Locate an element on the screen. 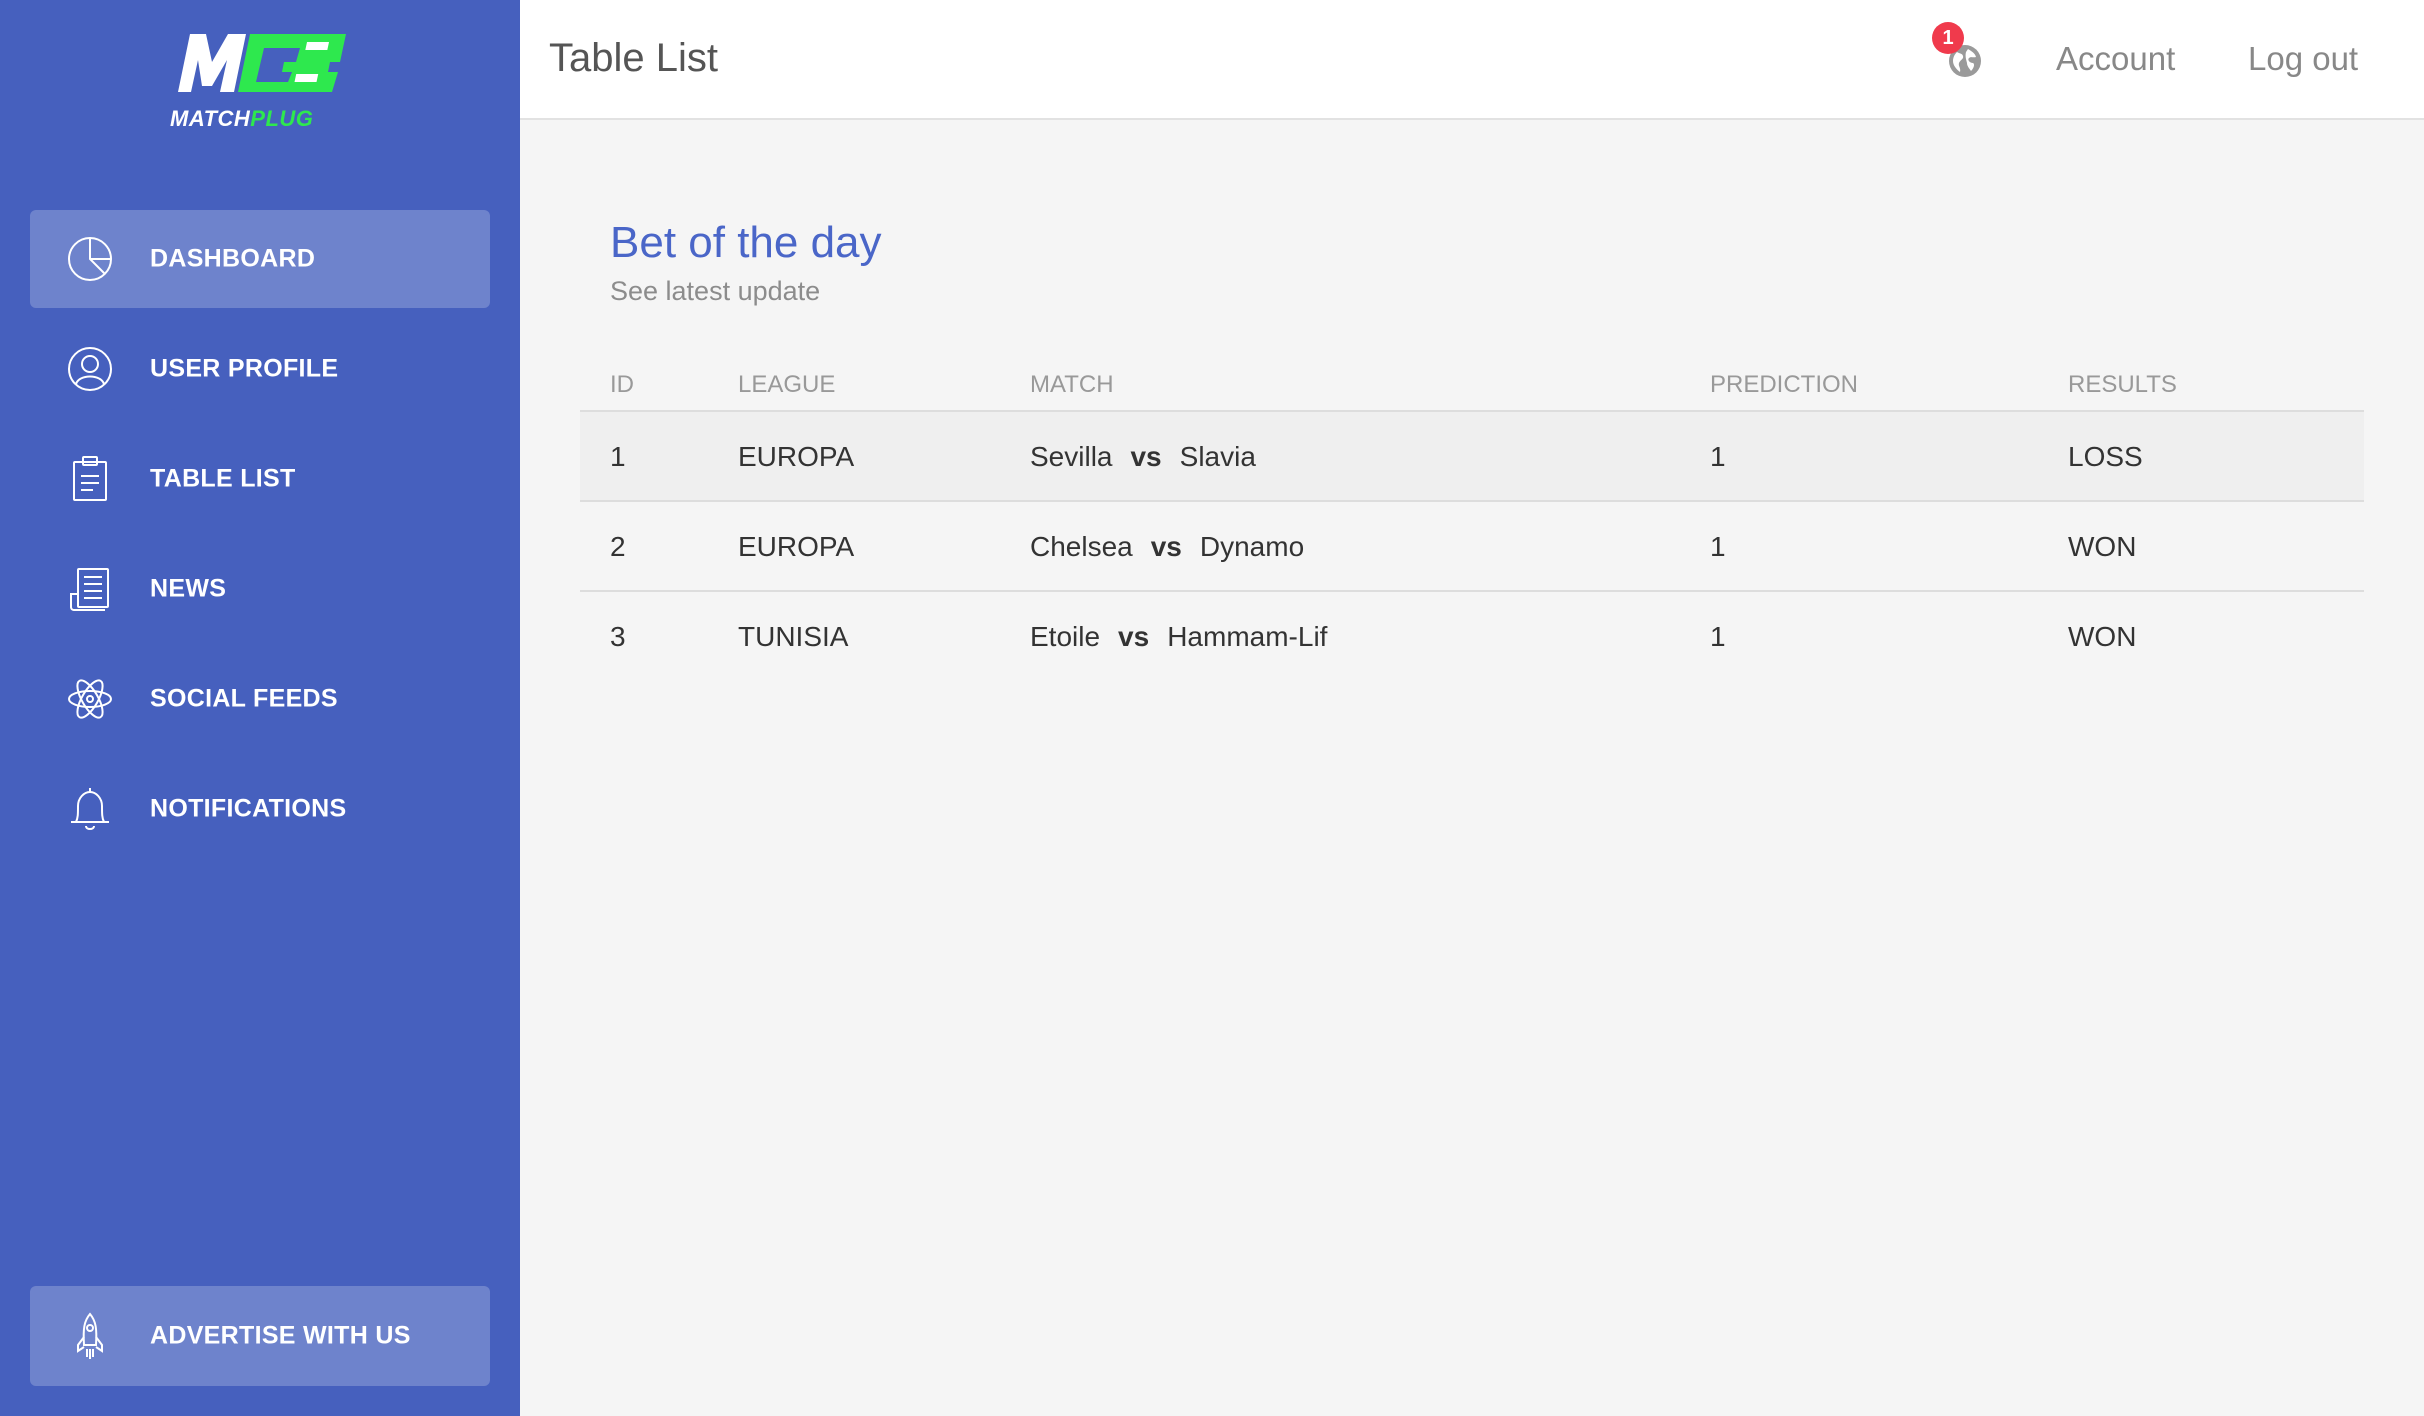  sidebar-item-user-profile: USER PROFILE is located at coordinates (260, 369).